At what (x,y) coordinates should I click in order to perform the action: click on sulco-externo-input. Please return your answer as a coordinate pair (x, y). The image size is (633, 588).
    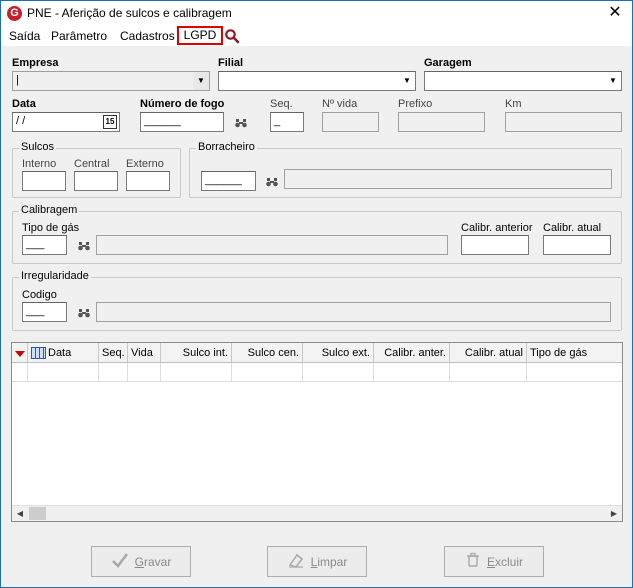
    Looking at the image, I should click on (148, 181).